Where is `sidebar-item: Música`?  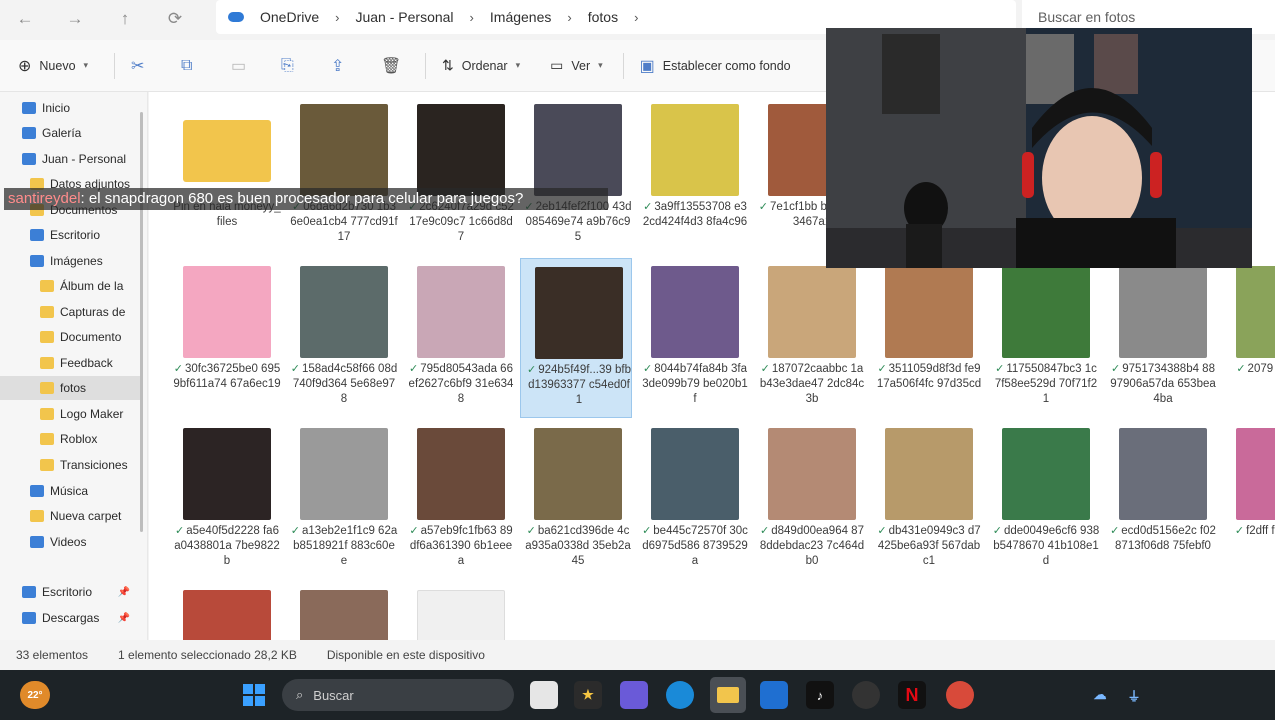 sidebar-item: Música is located at coordinates (70, 491).